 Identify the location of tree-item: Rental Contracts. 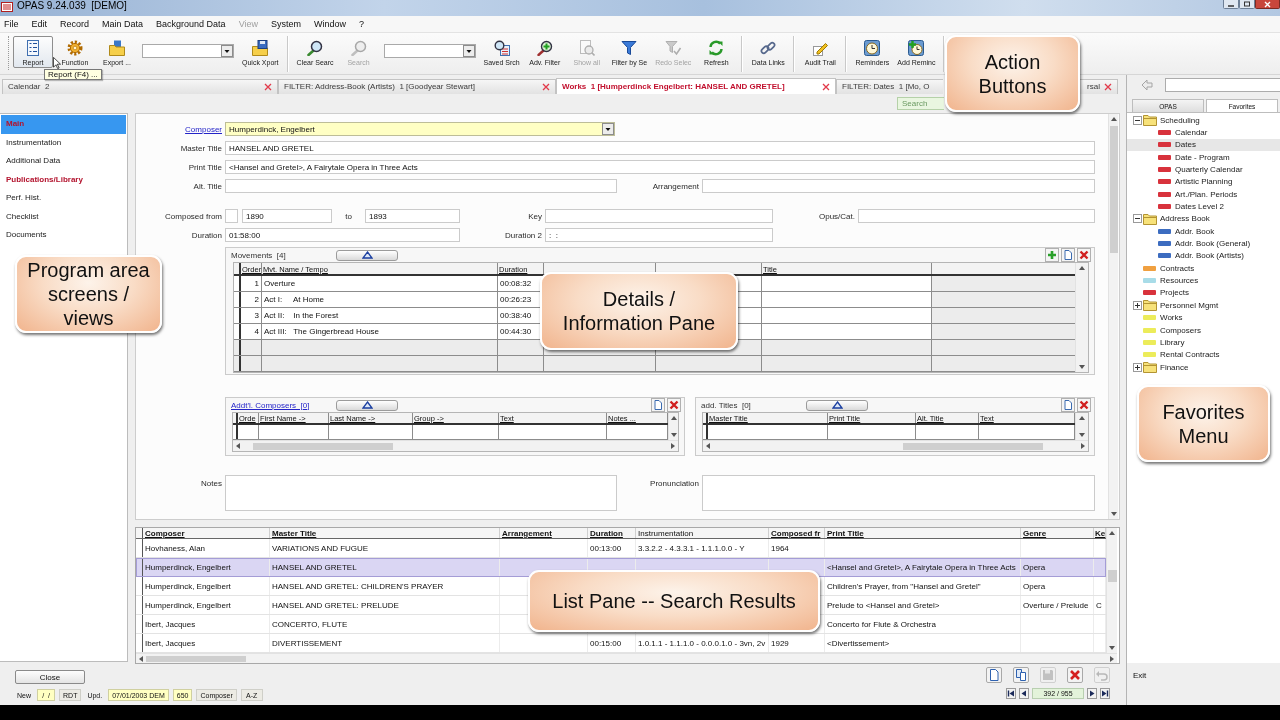
(1203, 354).